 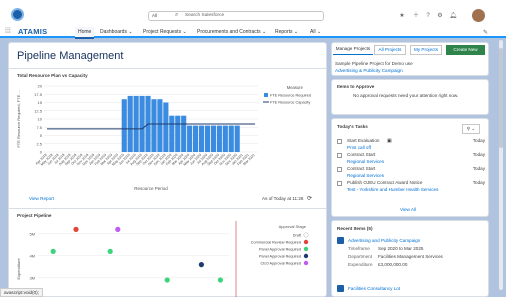 What do you see at coordinates (359, 248) in the screenshot?
I see `field-label: Timeframe` at bounding box center [359, 248].